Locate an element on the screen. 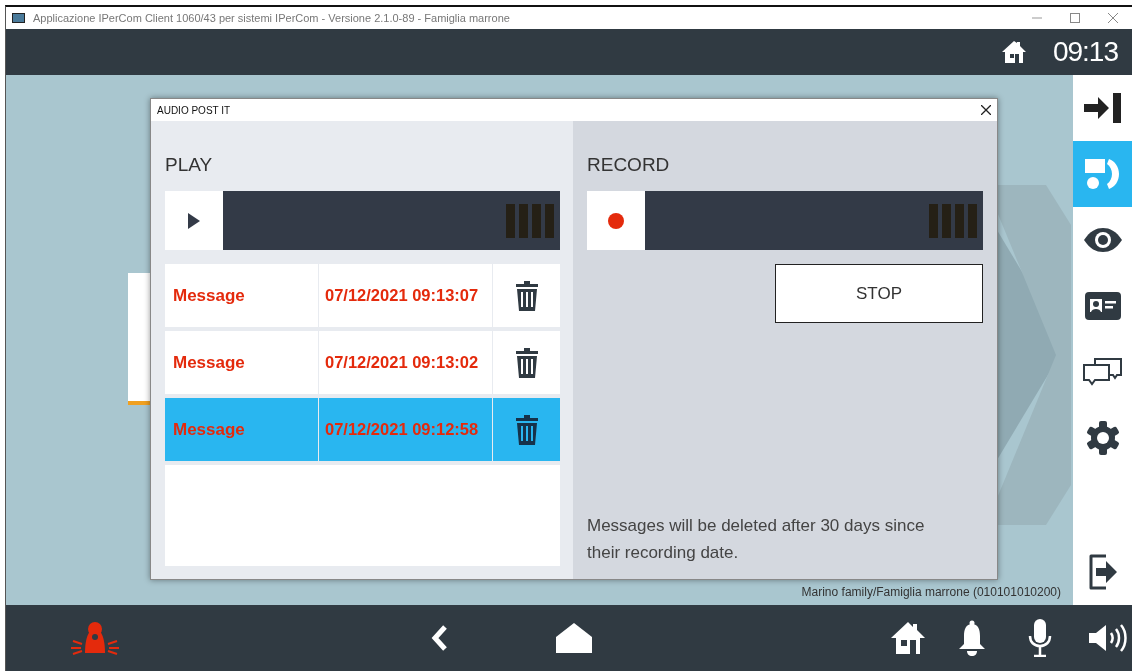  section-heading: PLAY is located at coordinates (189, 164).